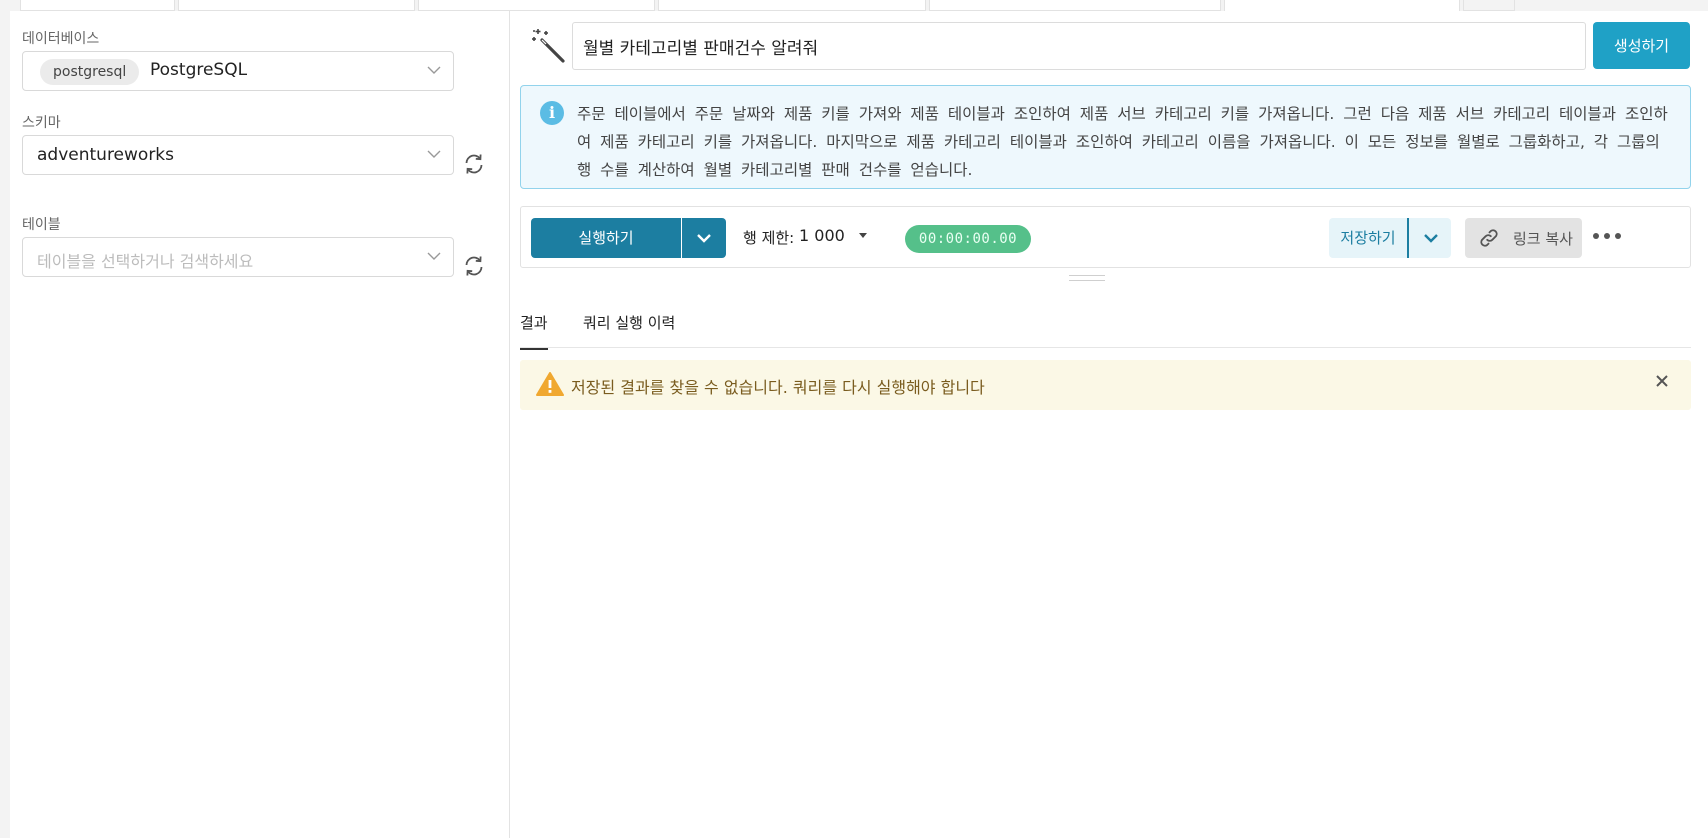 This screenshot has height=838, width=1708. What do you see at coordinates (1489, 5) in the screenshot?
I see `top-tab-add` at bounding box center [1489, 5].